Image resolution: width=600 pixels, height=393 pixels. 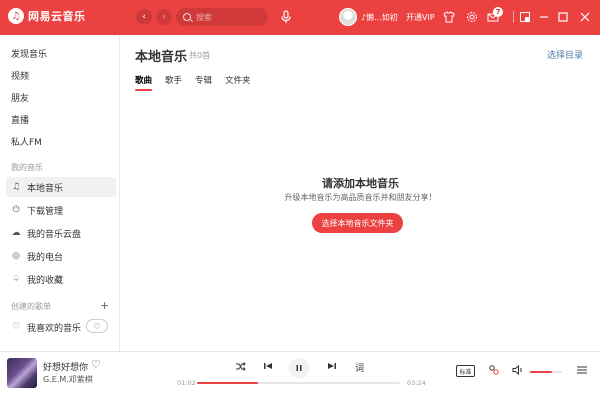 I want to click on title-bar: ♫ 网易云音乐 ‹ › ♪懒...如初 开通VIP 7, so click(x=300, y=17).